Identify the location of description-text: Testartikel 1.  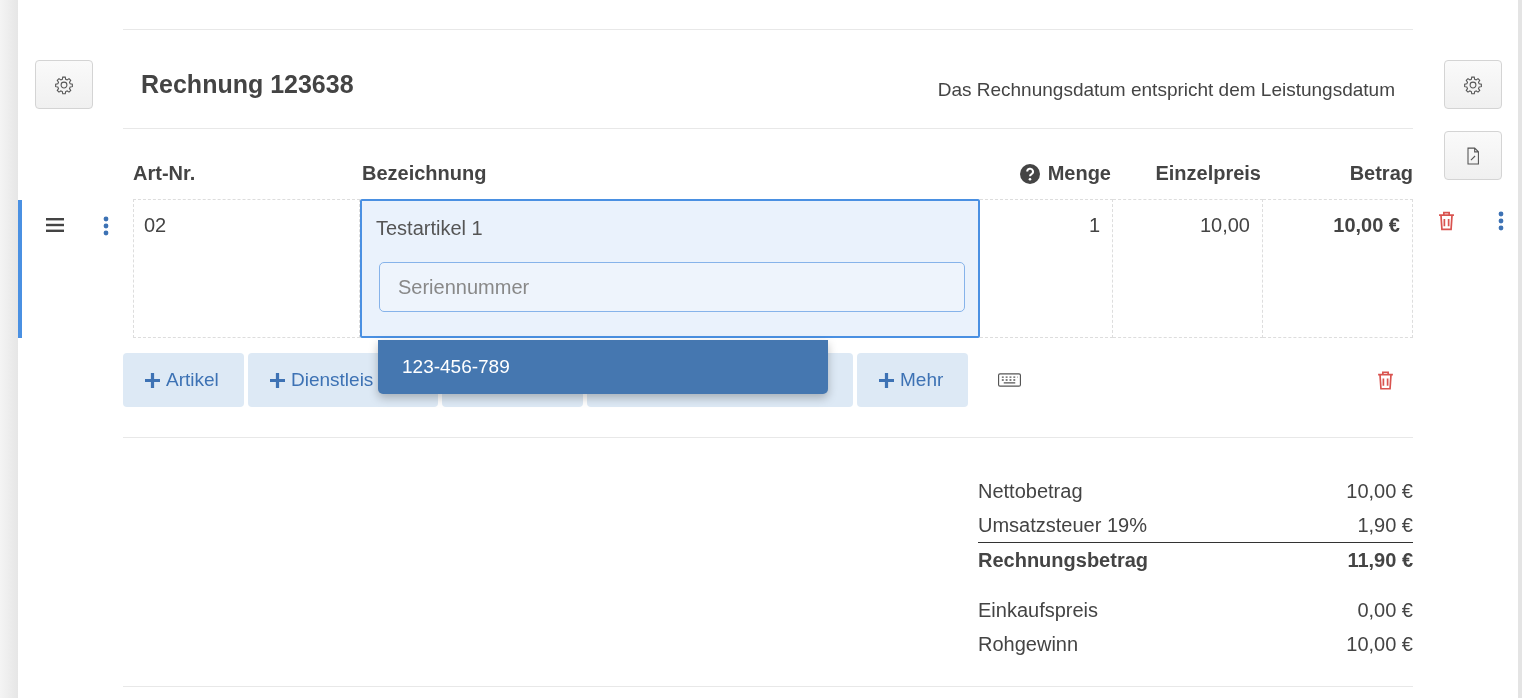
(429, 228).